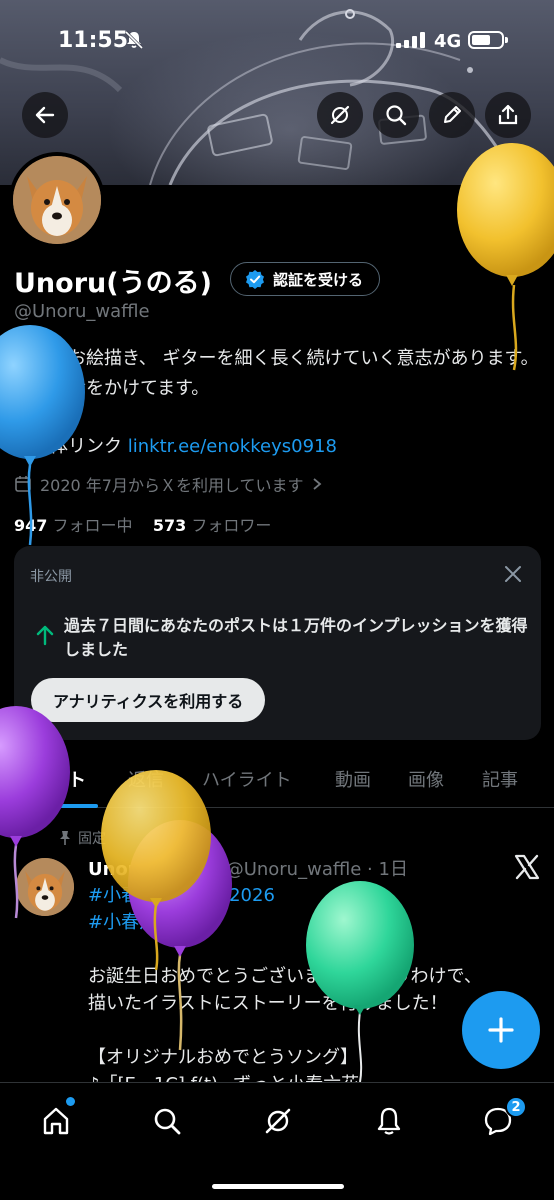 The width and height of the screenshot is (554, 1200). I want to click on share-icon, so click(508, 114).